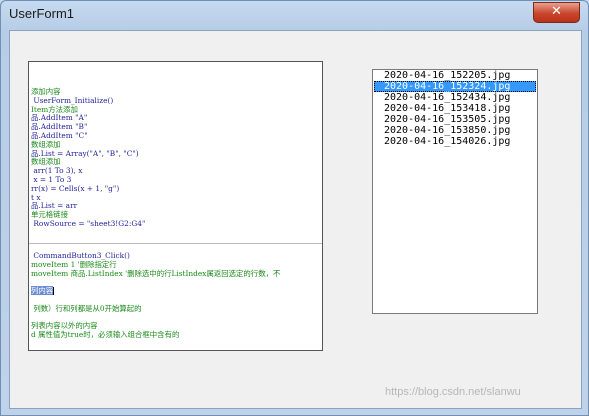 The width and height of the screenshot is (589, 416). What do you see at coordinates (455, 75) in the screenshot?
I see `listbox-item: 2020-04-16_152205.jpg` at bounding box center [455, 75].